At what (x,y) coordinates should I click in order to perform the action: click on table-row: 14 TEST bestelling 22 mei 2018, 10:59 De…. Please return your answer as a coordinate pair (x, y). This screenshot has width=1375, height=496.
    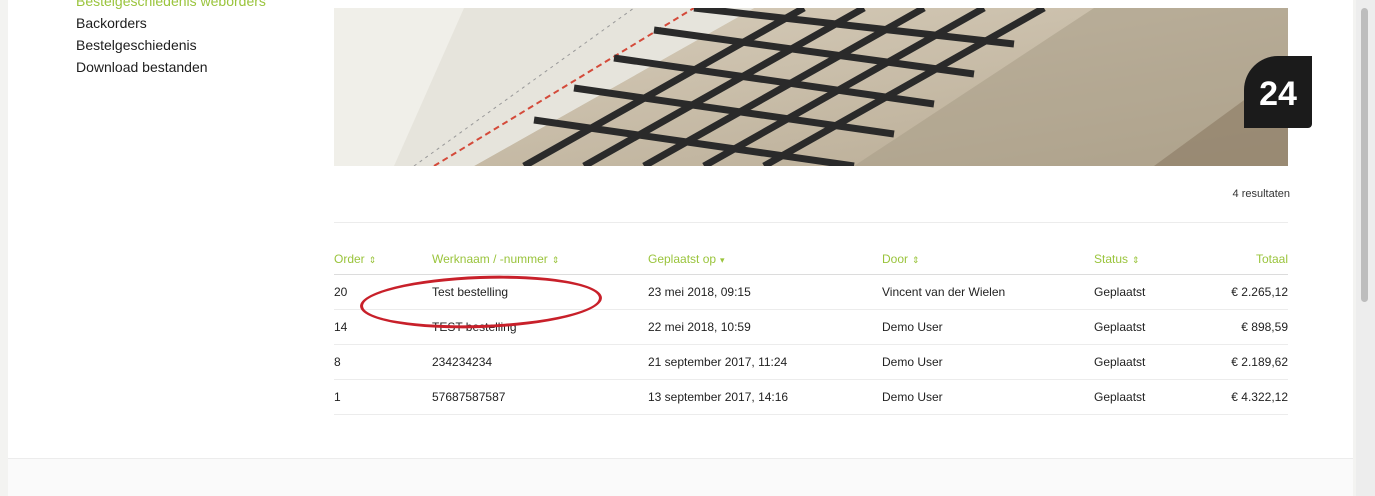
    Looking at the image, I should click on (811, 327).